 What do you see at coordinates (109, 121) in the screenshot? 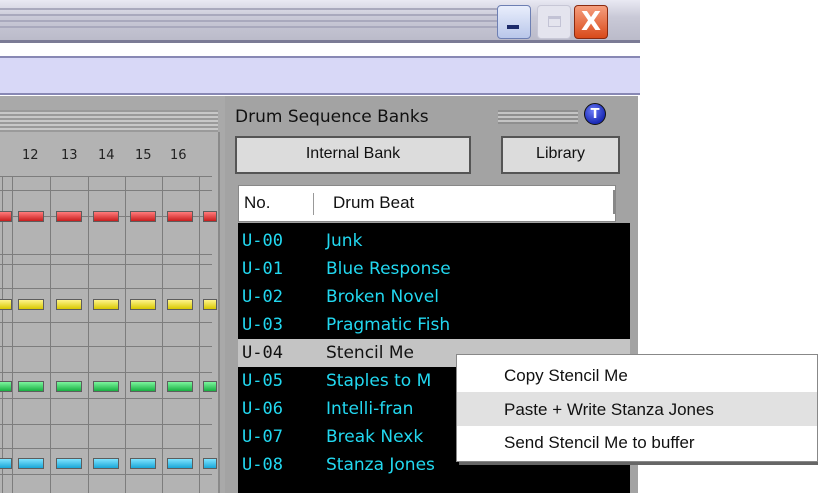
I see `grid-header-rule` at bounding box center [109, 121].